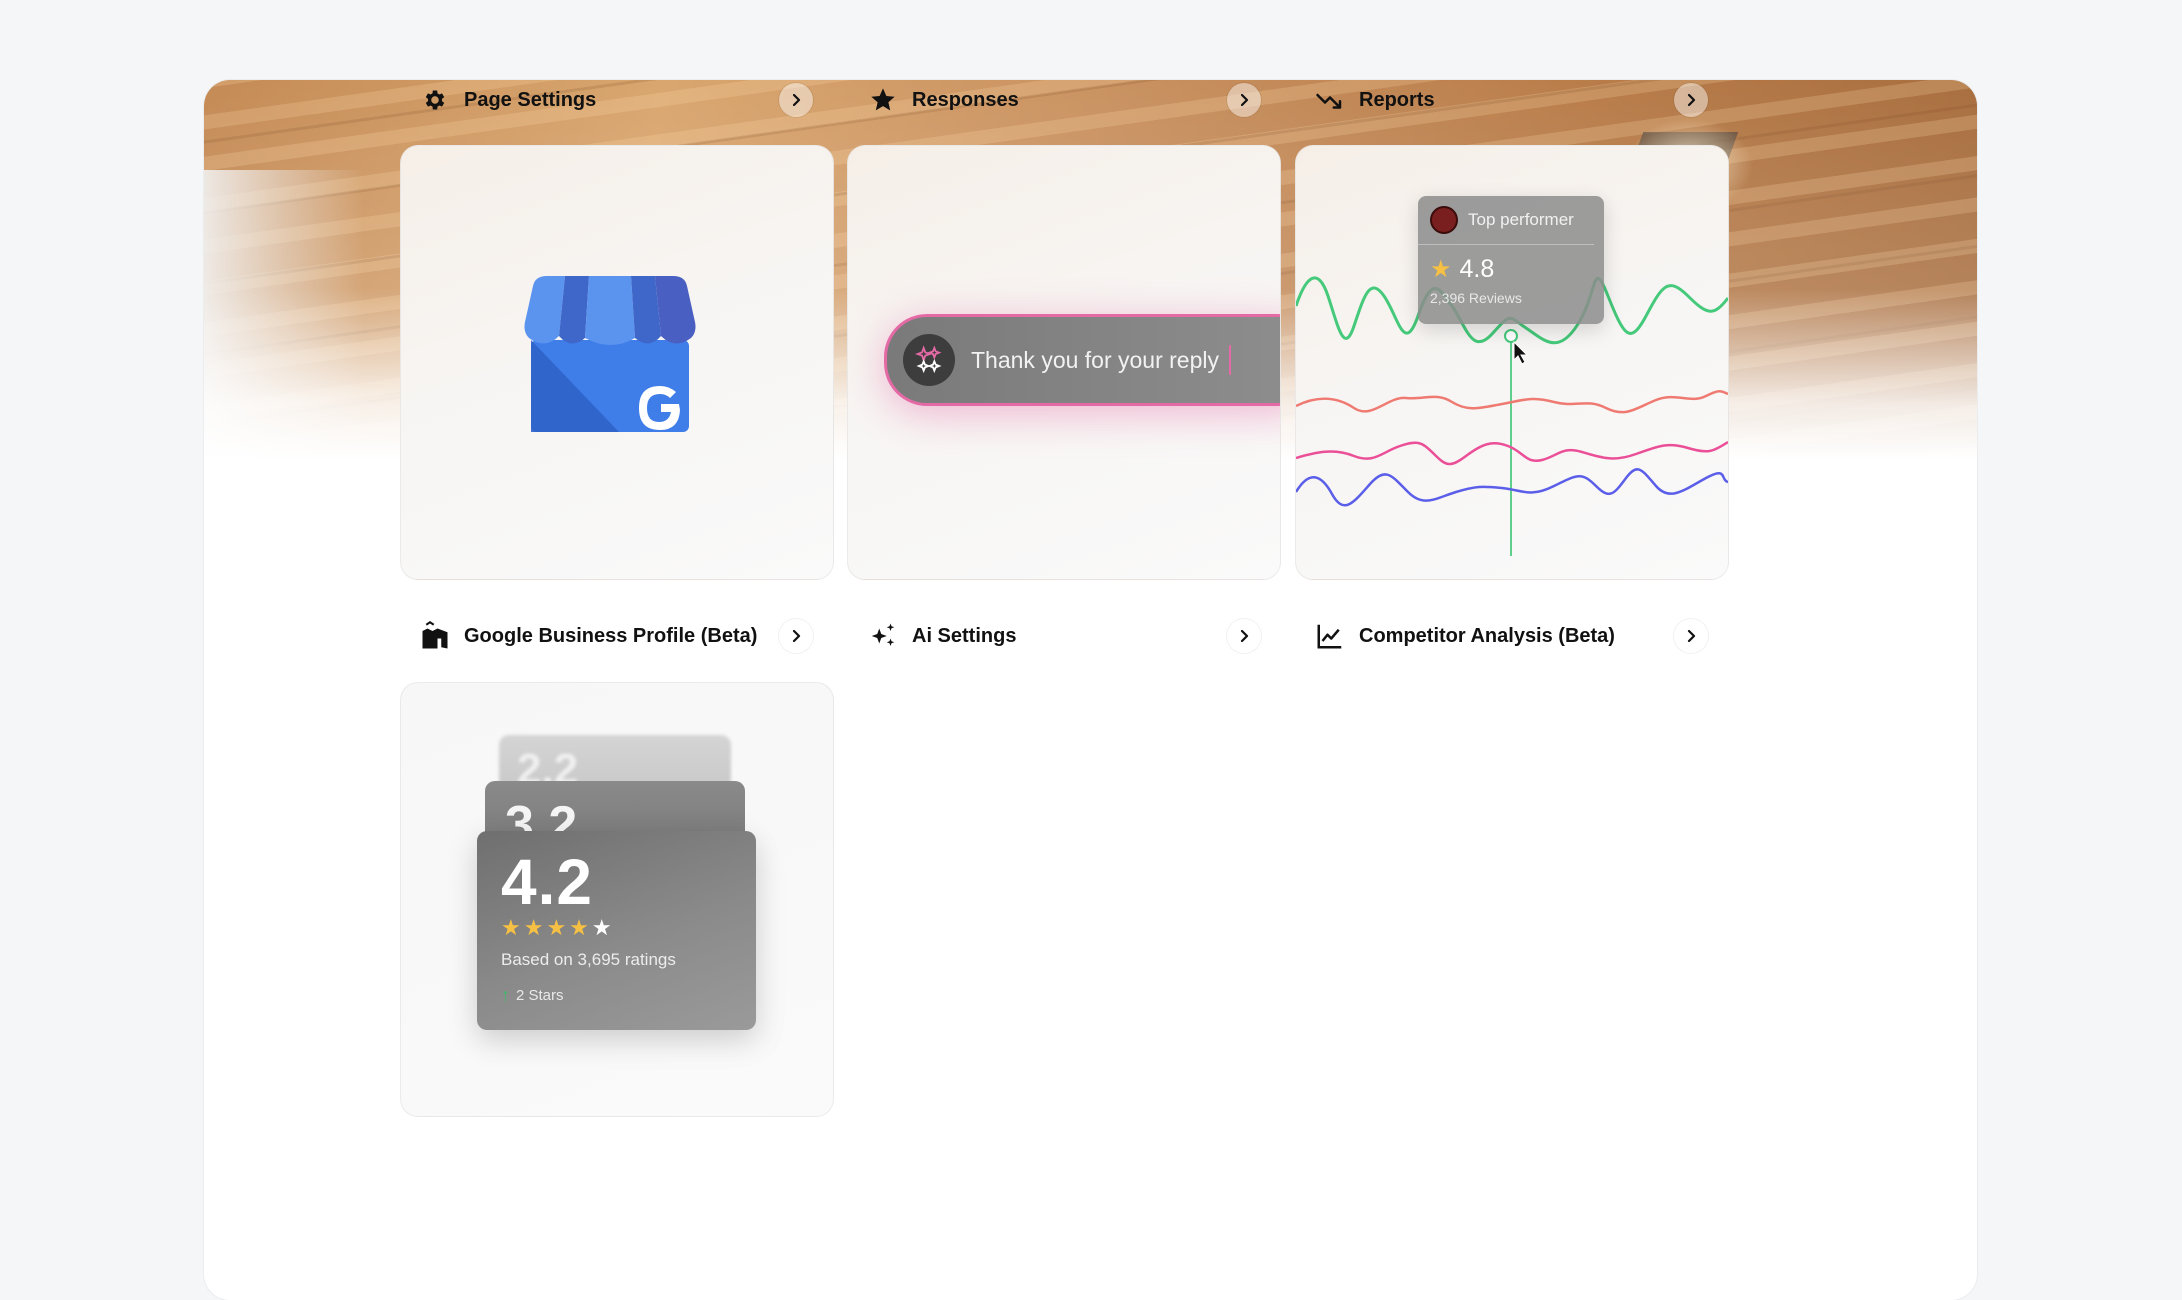 The image size is (2182, 1300). What do you see at coordinates (603, 927) in the screenshot?
I see `stars-empty: ★` at bounding box center [603, 927].